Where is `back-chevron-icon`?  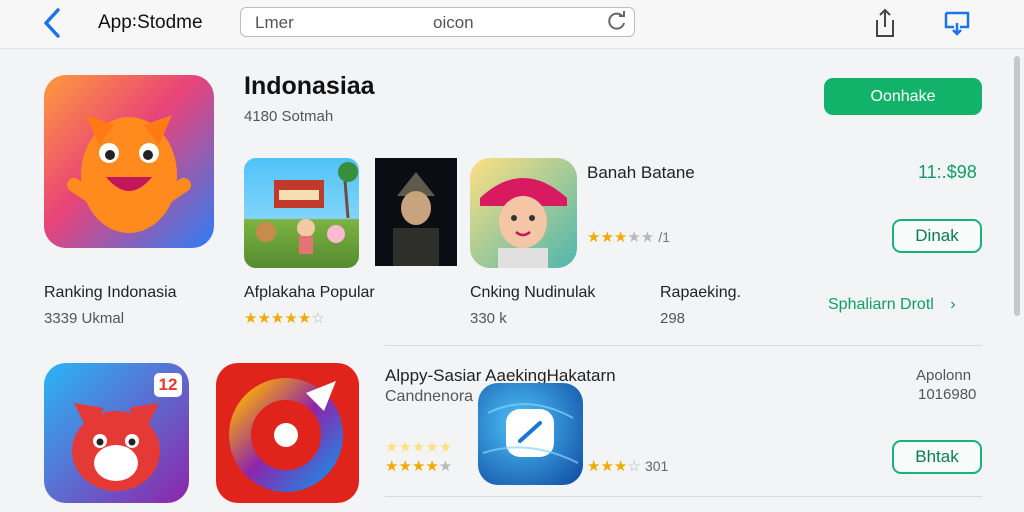 back-chevron-icon is located at coordinates (52, 26).